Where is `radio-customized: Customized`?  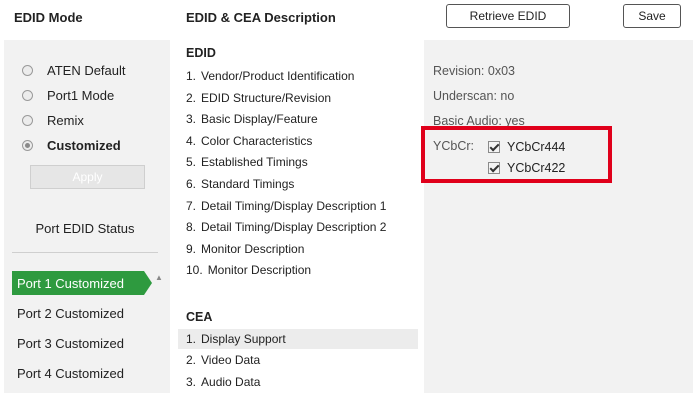 radio-customized: Customized is located at coordinates (71, 145).